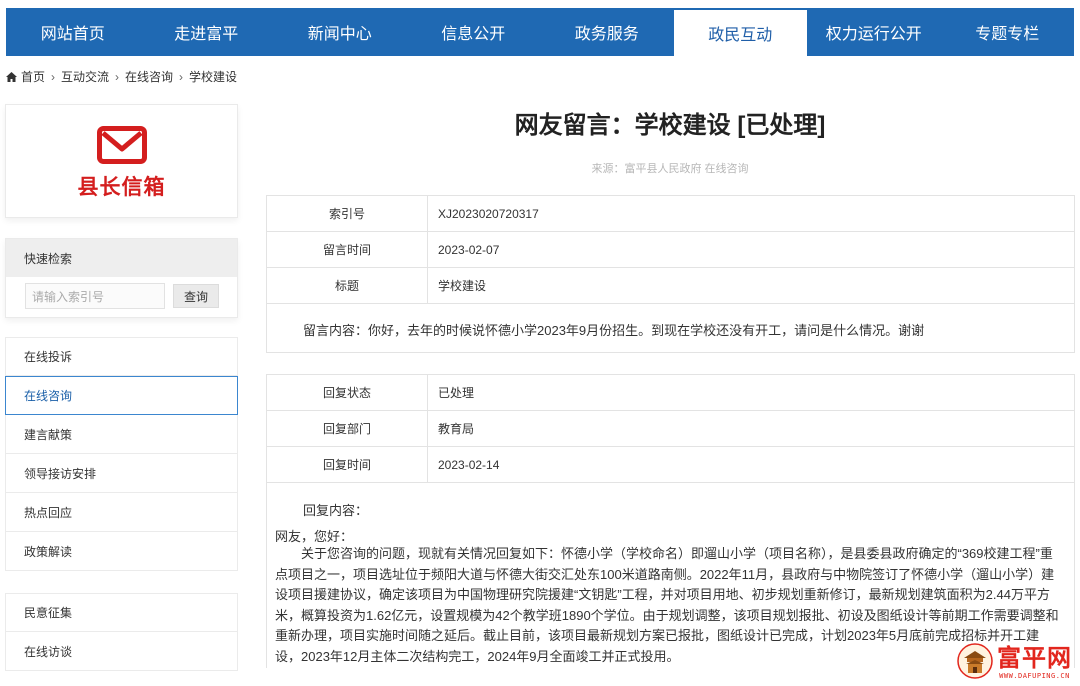 The width and height of the screenshot is (1080, 686). Describe the element at coordinates (213, 77) in the screenshot. I see `breadcrumb-current: 学校建设` at that location.